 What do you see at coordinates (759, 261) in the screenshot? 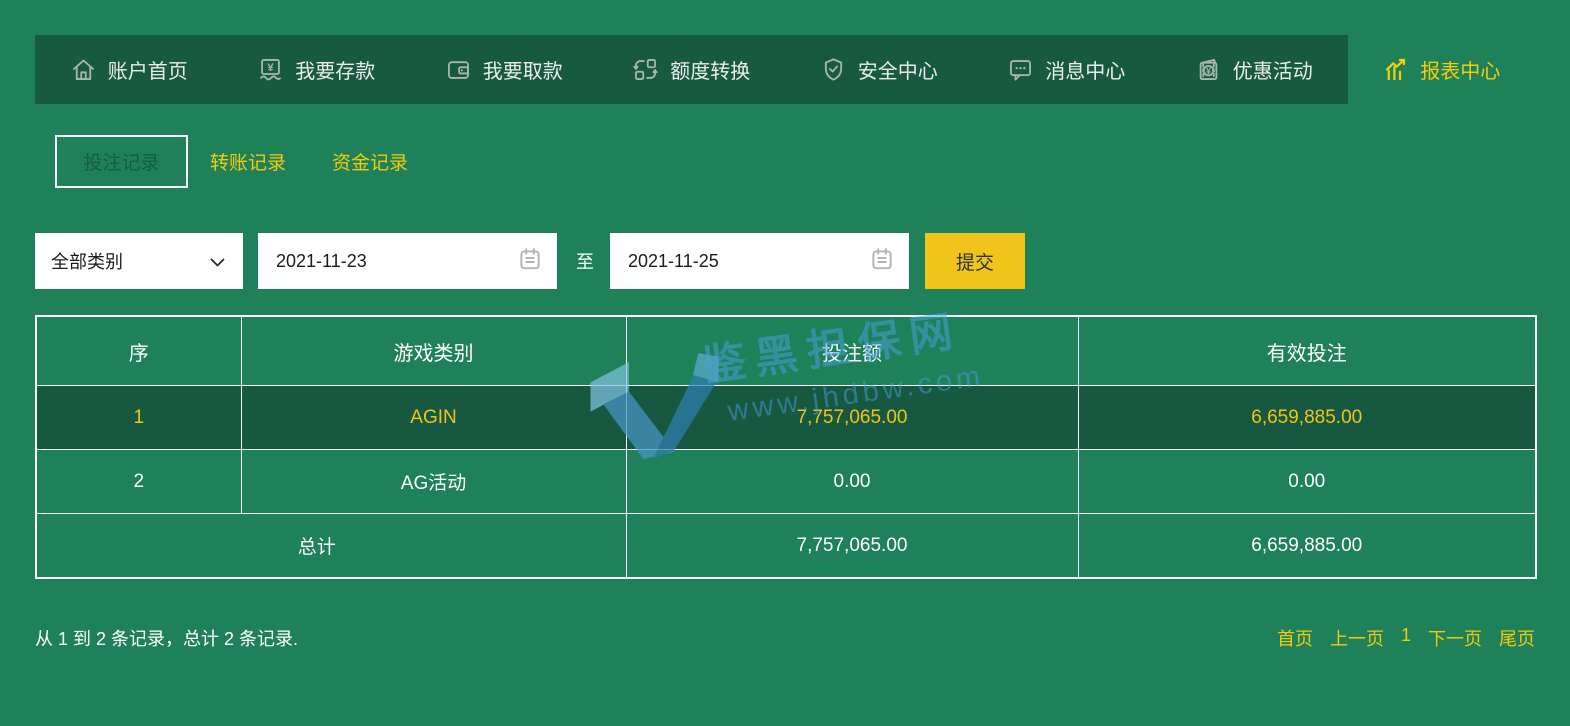
I see `end-date-input: 2021-11-25` at bounding box center [759, 261].